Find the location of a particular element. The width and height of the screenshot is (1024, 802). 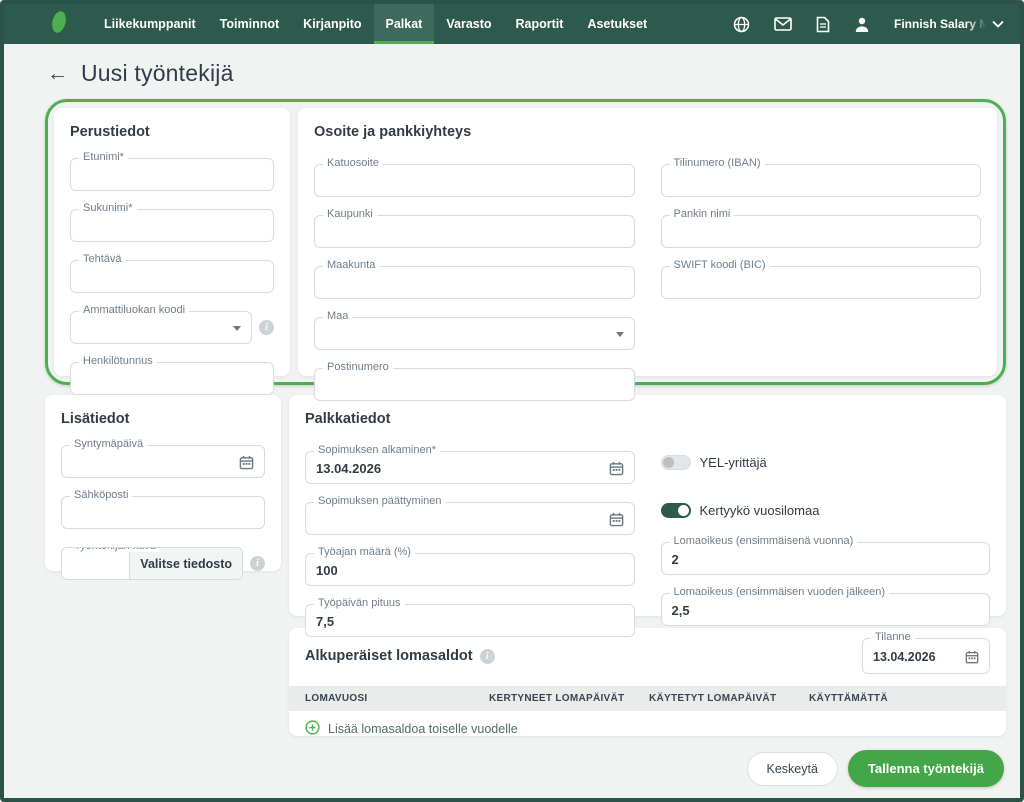

account-label: Finnish Salary Module is located at coordinates (940, 24).